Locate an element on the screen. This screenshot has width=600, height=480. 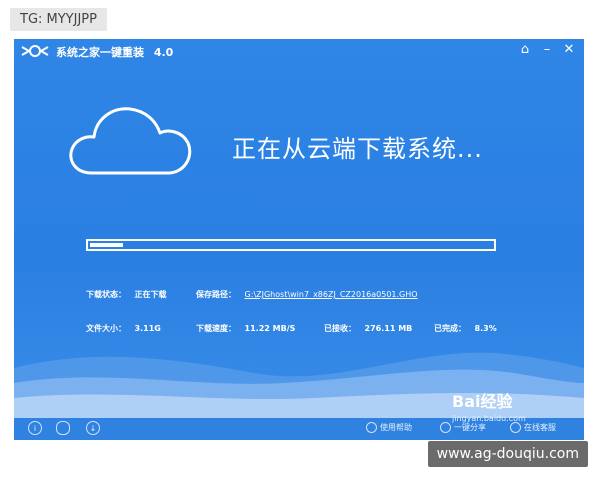
path-label: 保存路径： is located at coordinates (216, 294).